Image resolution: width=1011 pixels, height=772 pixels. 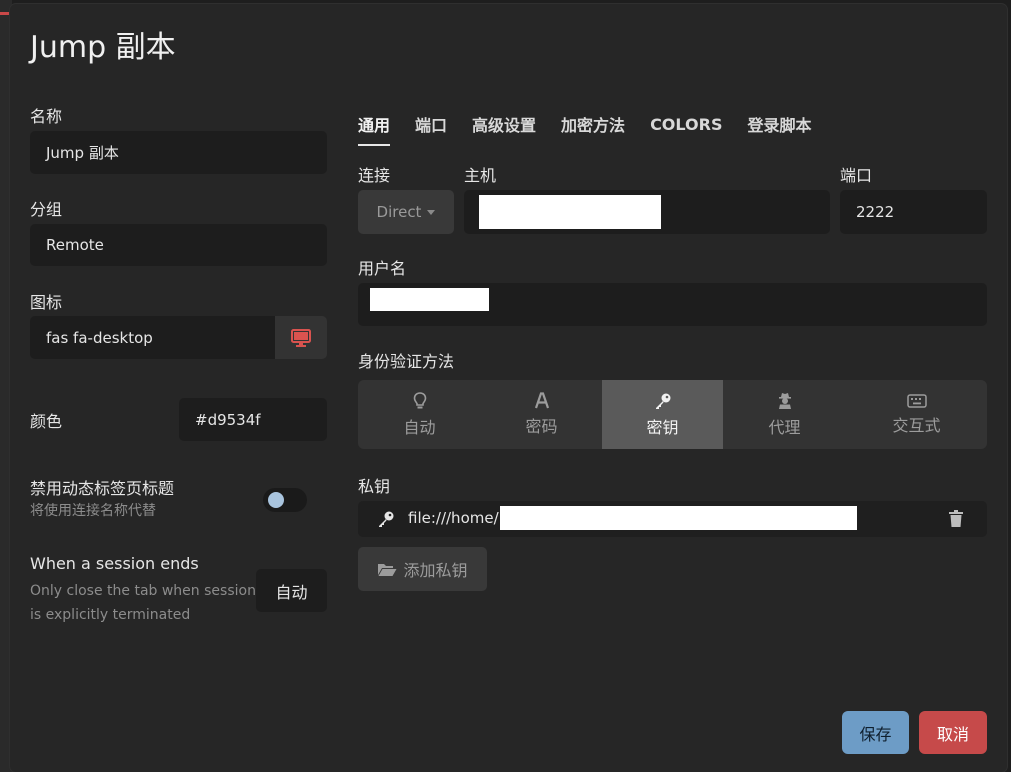 What do you see at coordinates (228, 419) in the screenshot?
I see `color-input-value: #d9534f` at bounding box center [228, 419].